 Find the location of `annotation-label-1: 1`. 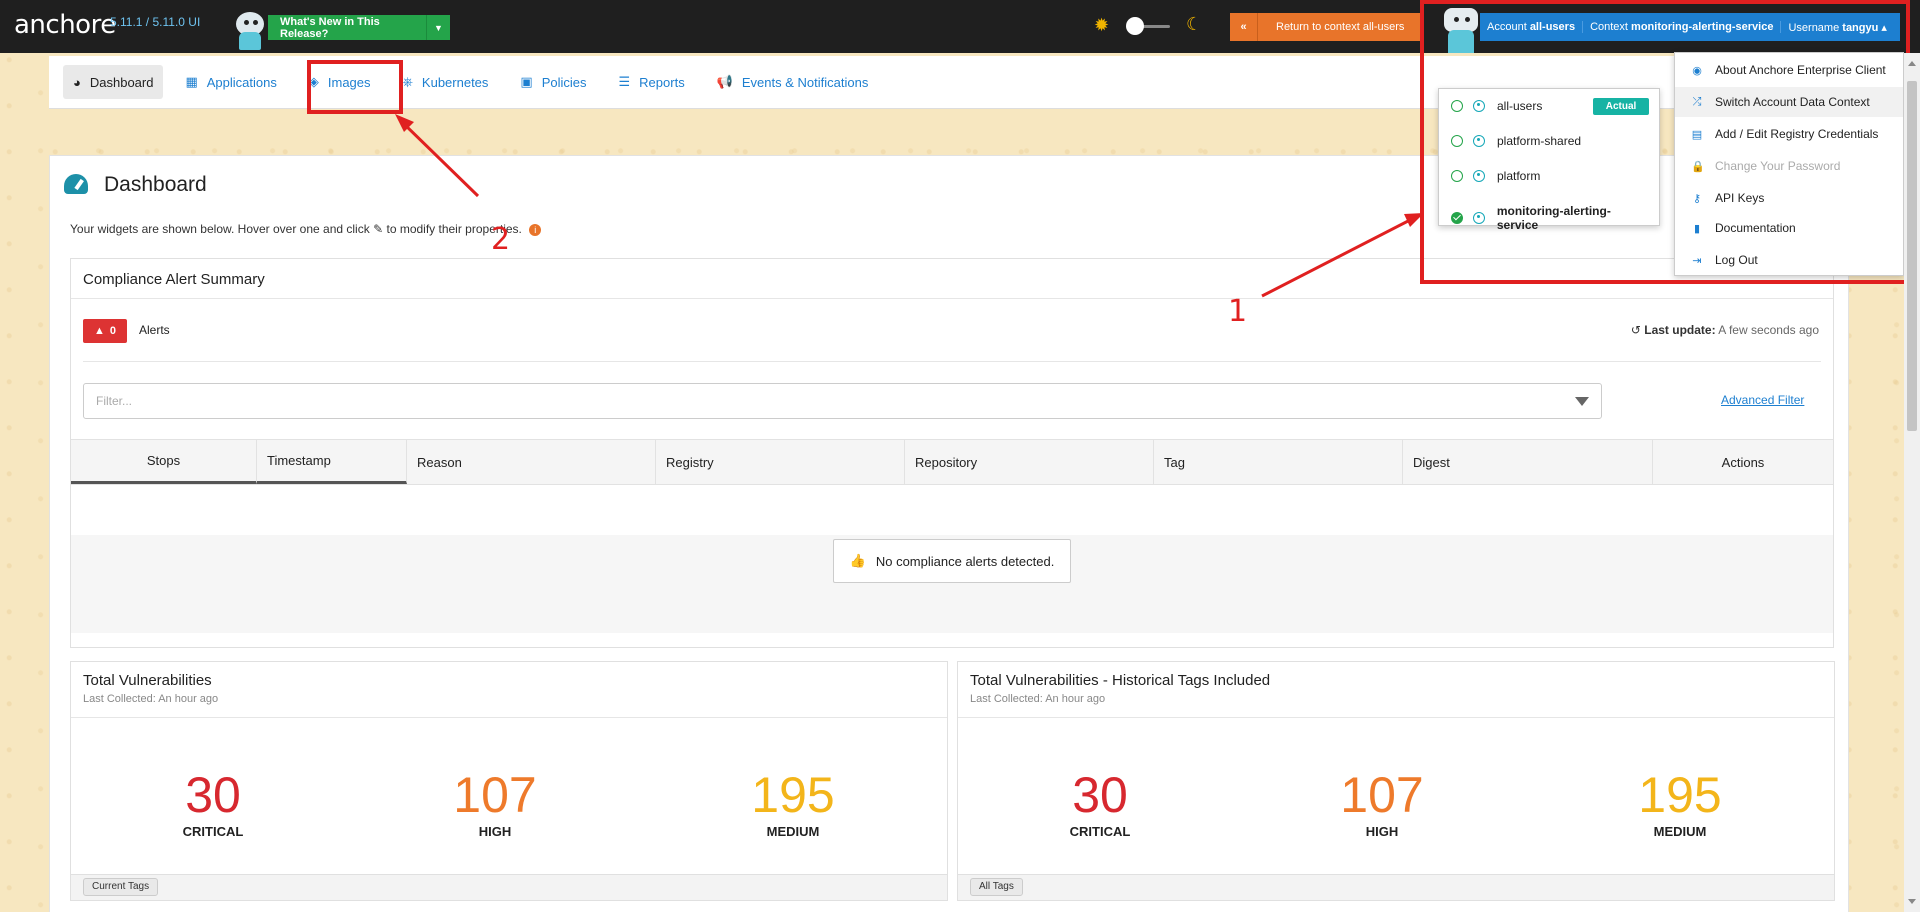

annotation-label-1: 1 is located at coordinates (1238, 311).